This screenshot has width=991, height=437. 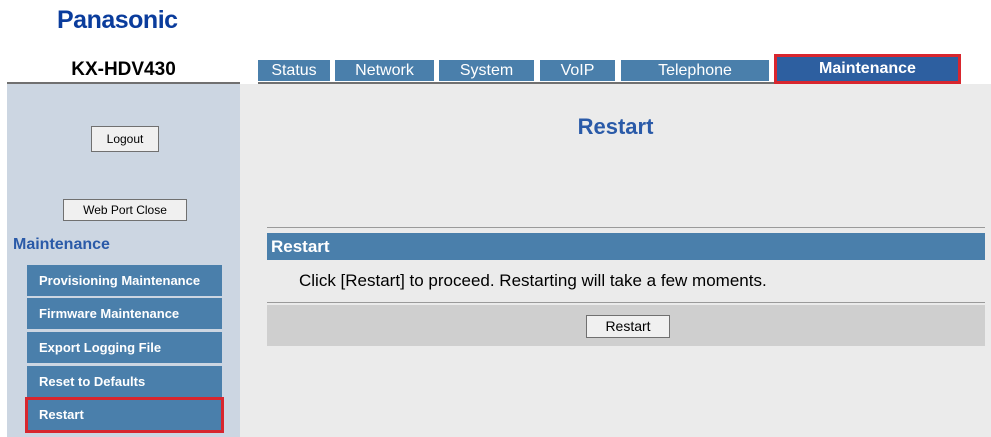 I want to click on action-bar: Restart, so click(x=626, y=325).